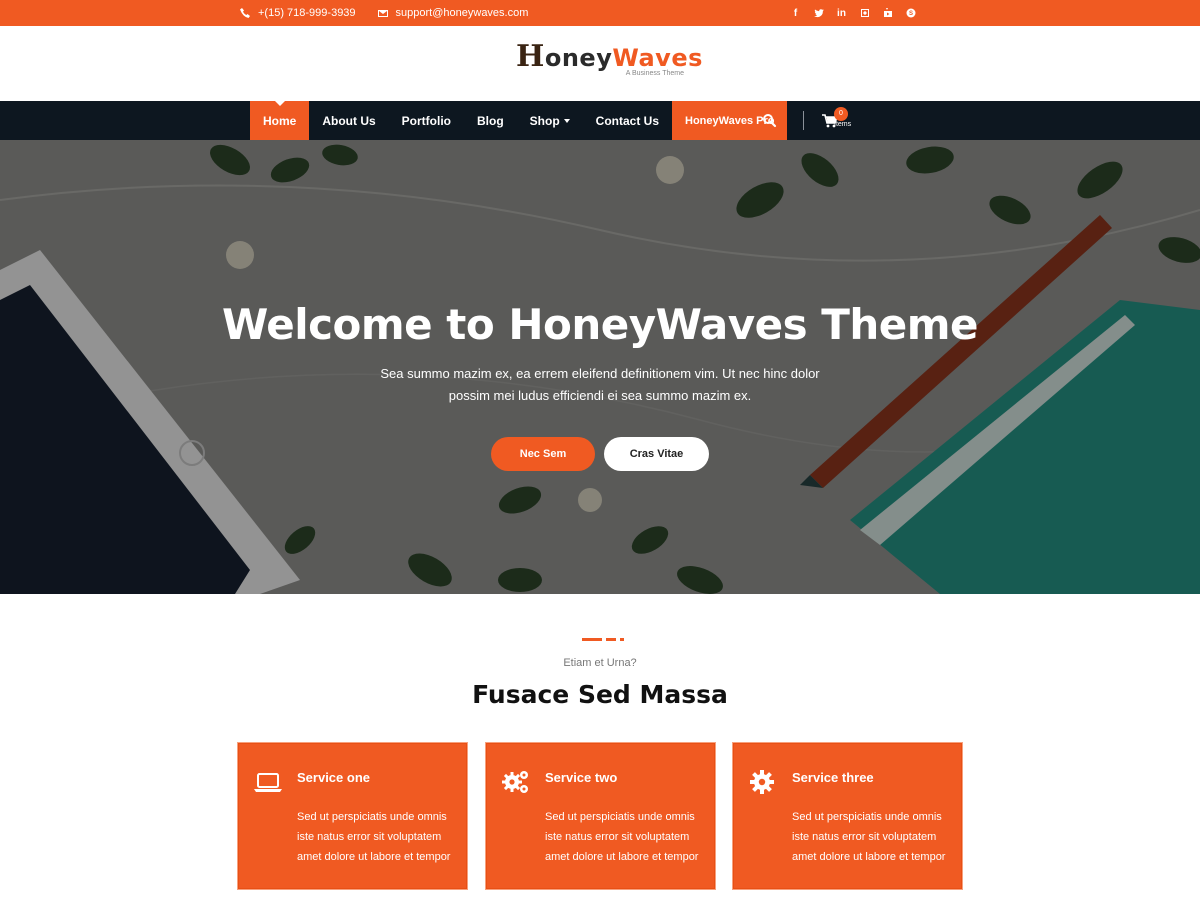  What do you see at coordinates (843, 124) in the screenshot?
I see `cart-items-label: Items` at bounding box center [843, 124].